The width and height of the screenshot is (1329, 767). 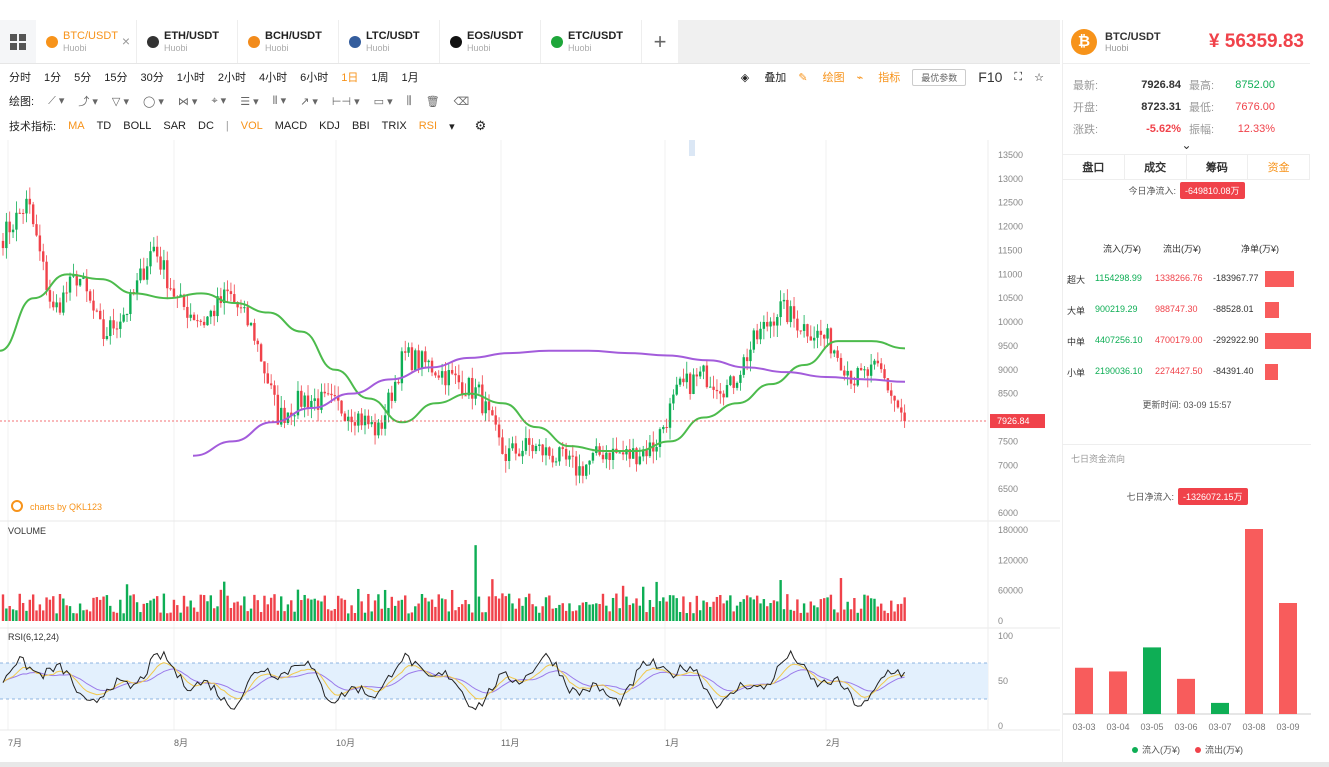 What do you see at coordinates (660, 41) in the screenshot?
I see `add-tab-button: +` at bounding box center [660, 41].